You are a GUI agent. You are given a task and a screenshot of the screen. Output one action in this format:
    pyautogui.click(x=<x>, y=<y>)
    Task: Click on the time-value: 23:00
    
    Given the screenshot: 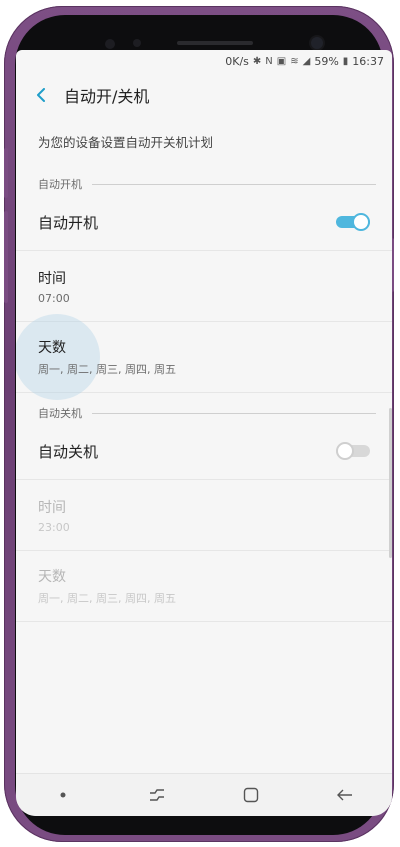 What is the action you would take?
    pyautogui.click(x=54, y=527)
    